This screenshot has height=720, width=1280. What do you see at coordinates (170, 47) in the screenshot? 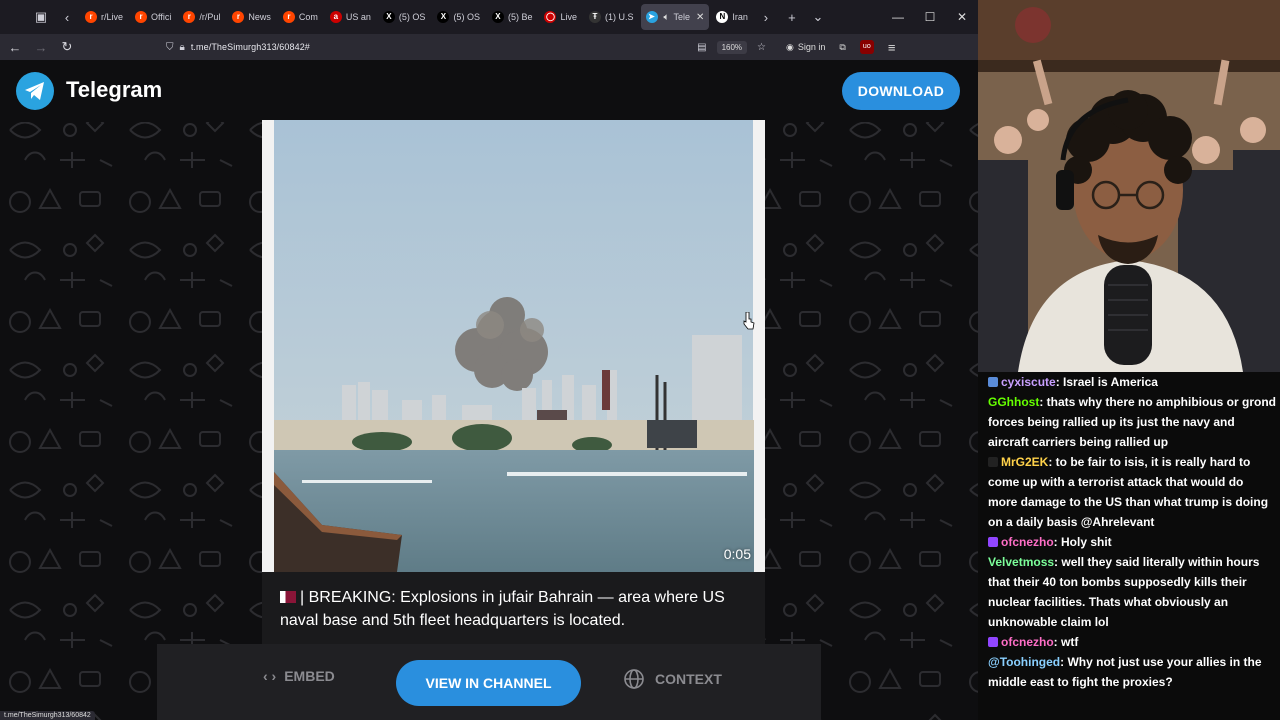
I see `shield-icon: ⛉` at bounding box center [170, 47].